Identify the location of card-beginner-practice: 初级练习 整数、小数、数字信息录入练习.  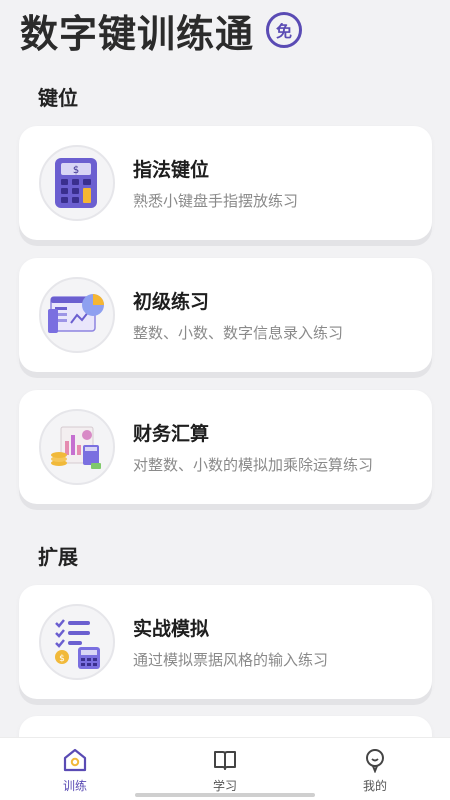
(225, 315).